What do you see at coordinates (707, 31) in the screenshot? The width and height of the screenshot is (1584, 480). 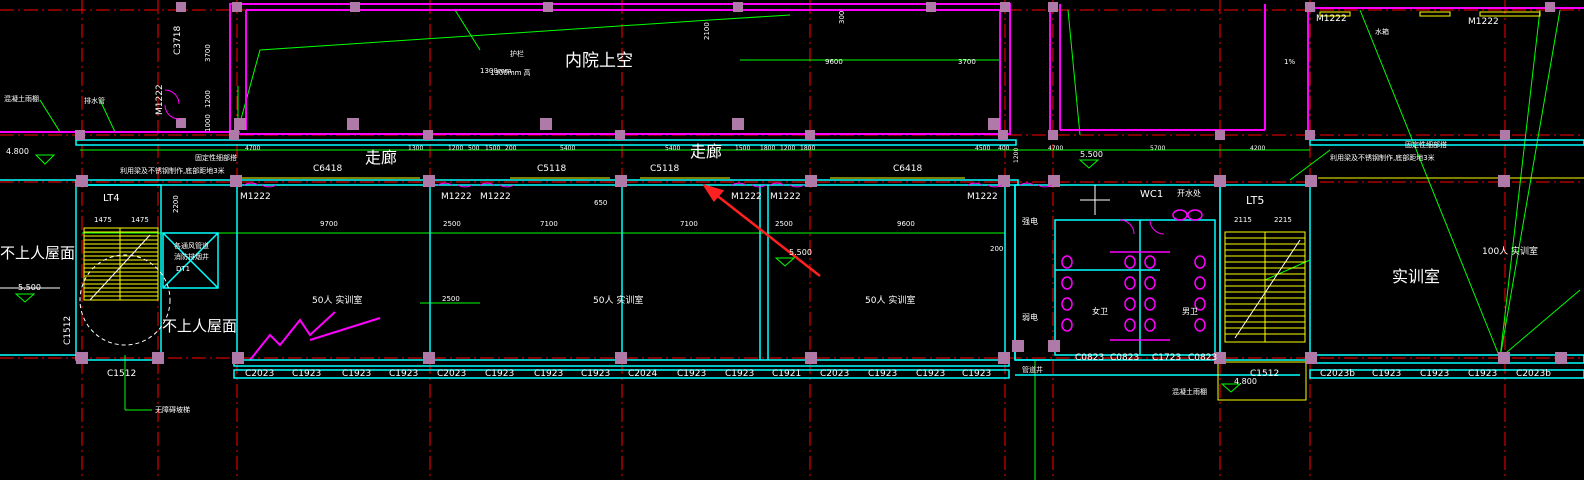 I see `misc-dim-label: 2100` at bounding box center [707, 31].